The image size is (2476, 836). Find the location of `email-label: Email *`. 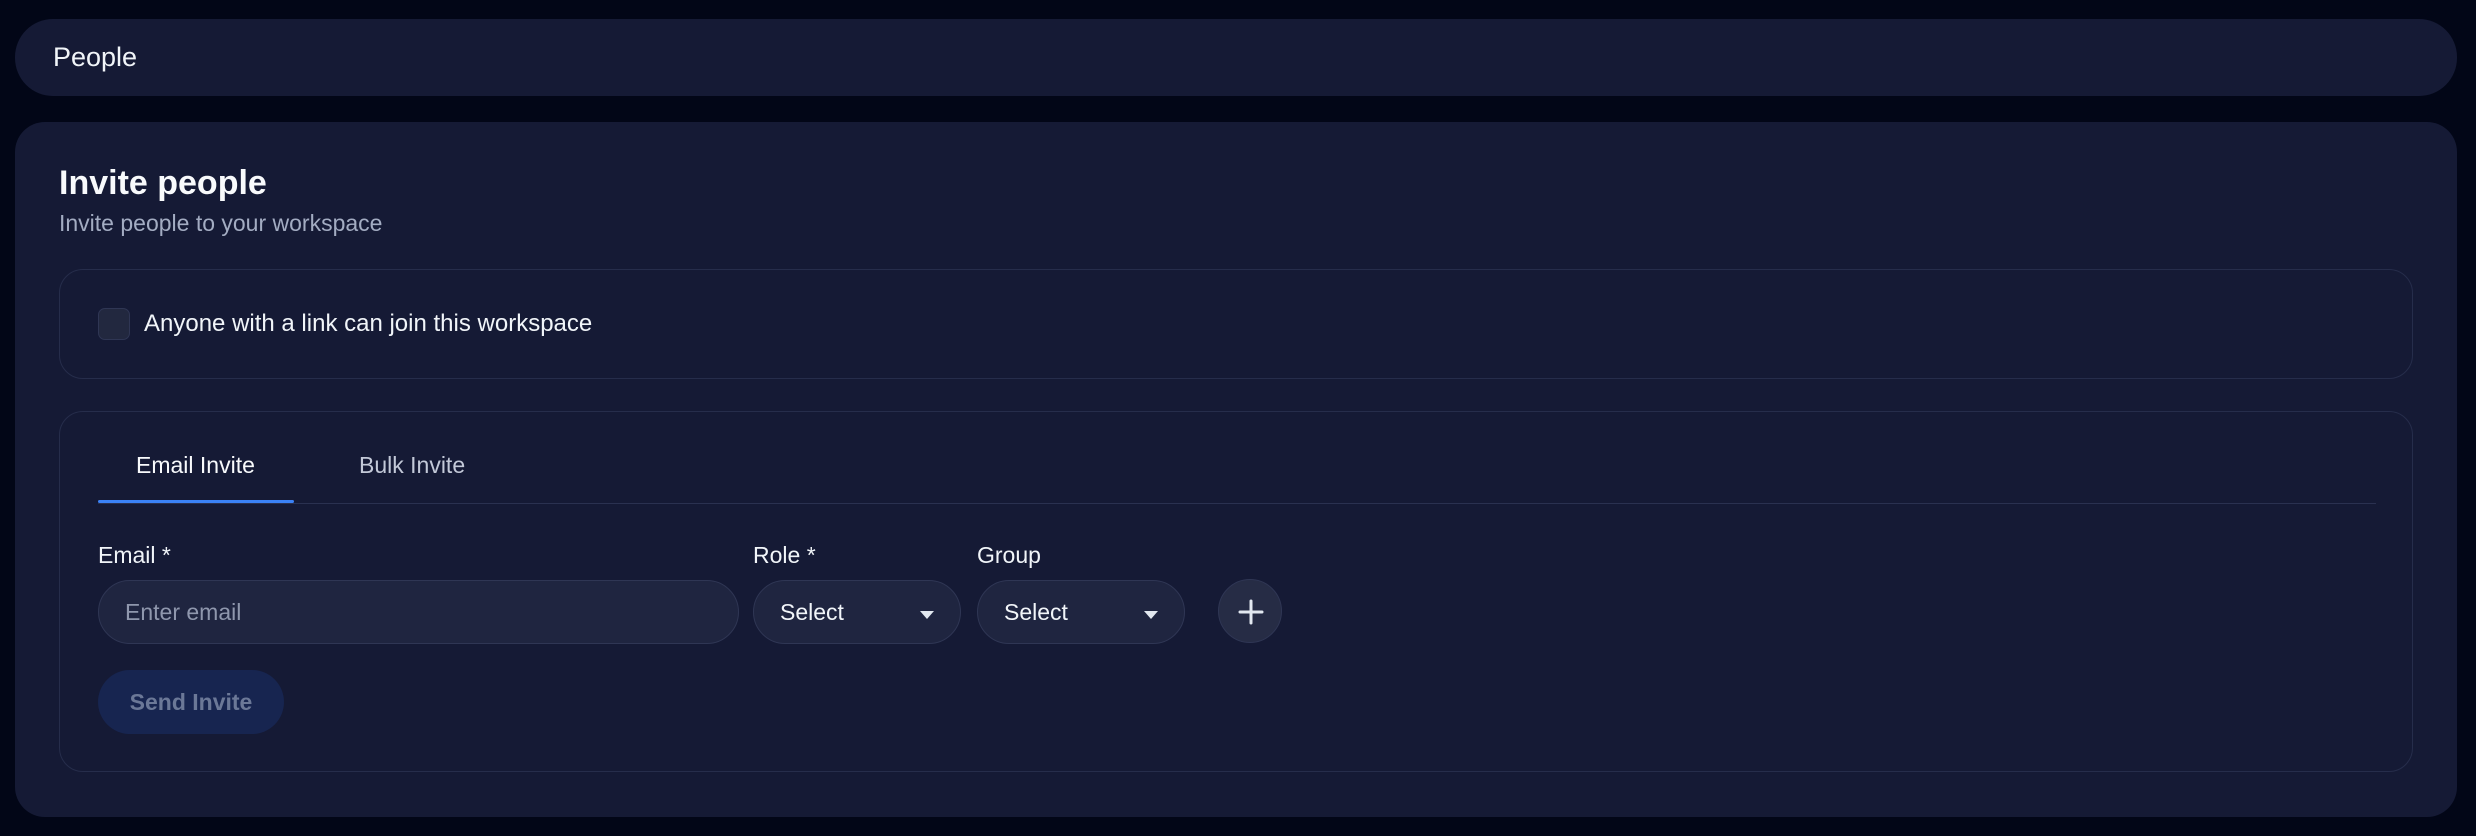

email-label: Email * is located at coordinates (134, 555).